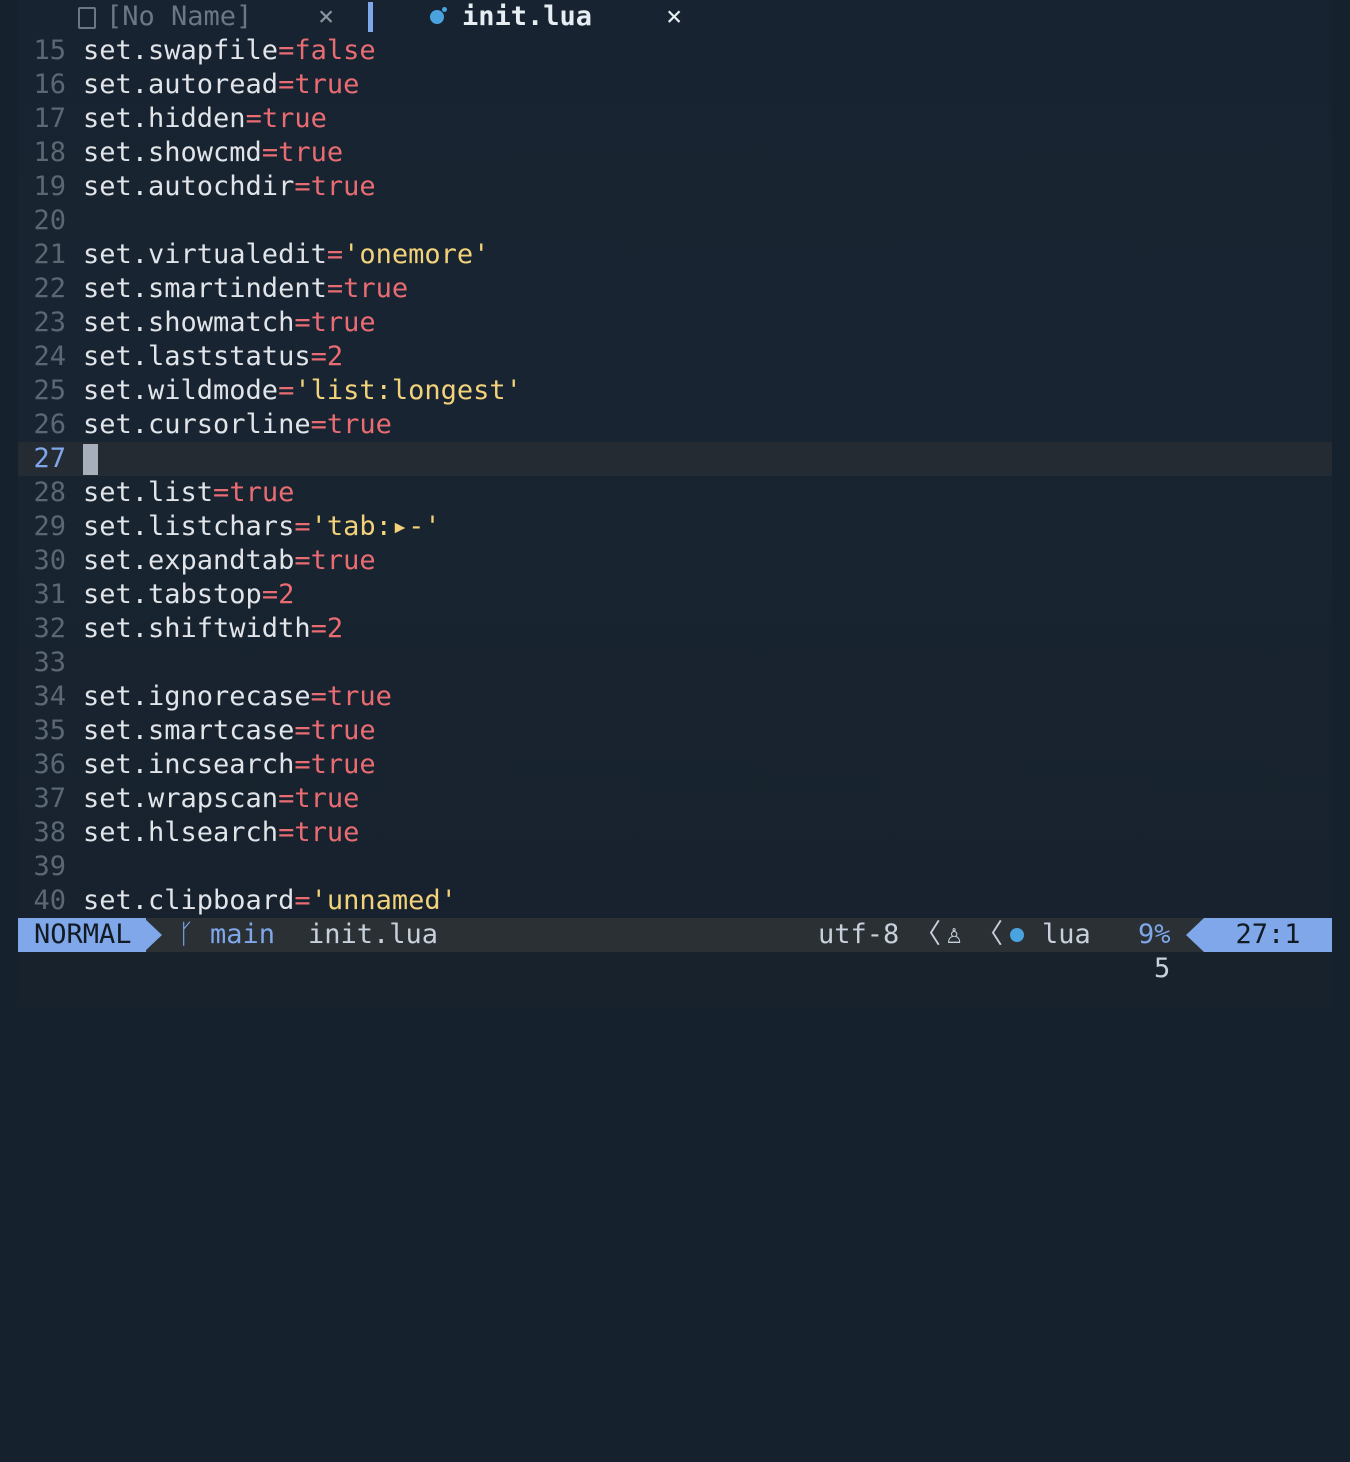  I want to click on code-line: 25 set.wildmode='list:longest', so click(675, 391).